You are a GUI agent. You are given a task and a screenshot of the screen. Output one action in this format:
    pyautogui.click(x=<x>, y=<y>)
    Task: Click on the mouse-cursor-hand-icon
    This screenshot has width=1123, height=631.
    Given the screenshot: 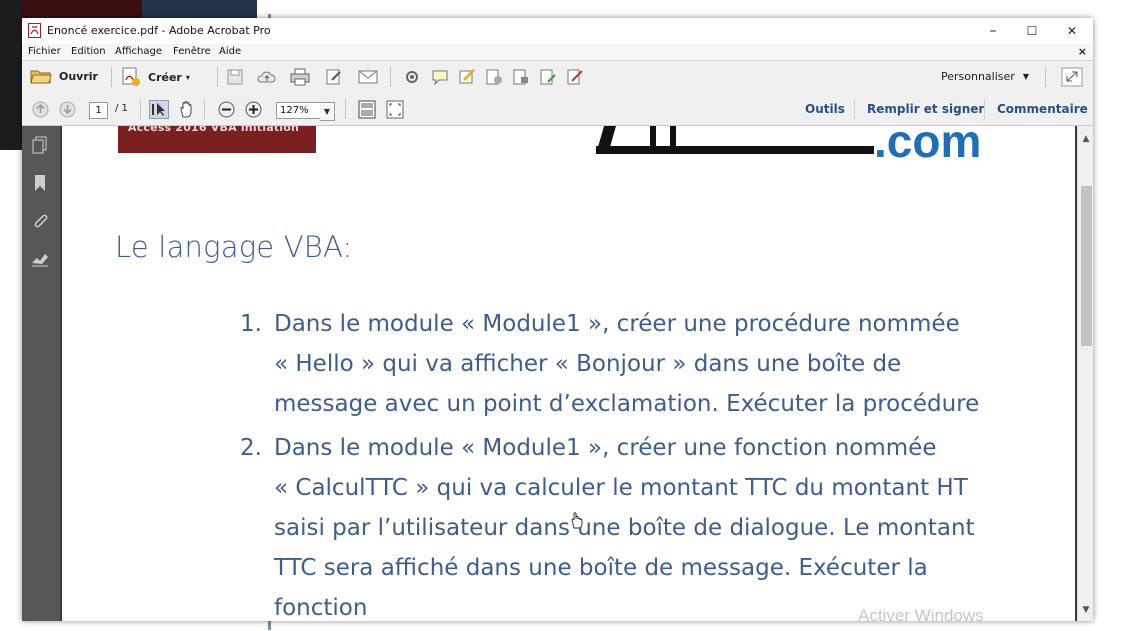 What is the action you would take?
    pyautogui.click(x=577, y=520)
    